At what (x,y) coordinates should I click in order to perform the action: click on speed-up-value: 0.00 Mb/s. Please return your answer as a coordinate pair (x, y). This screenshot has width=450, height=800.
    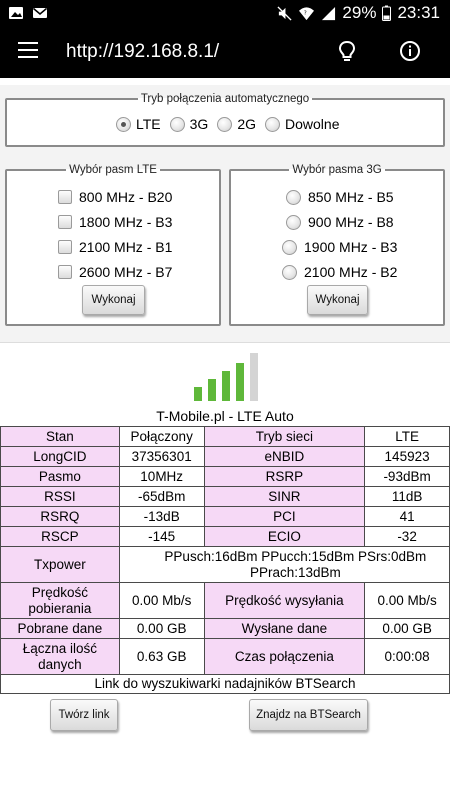
    Looking at the image, I should click on (407, 600).